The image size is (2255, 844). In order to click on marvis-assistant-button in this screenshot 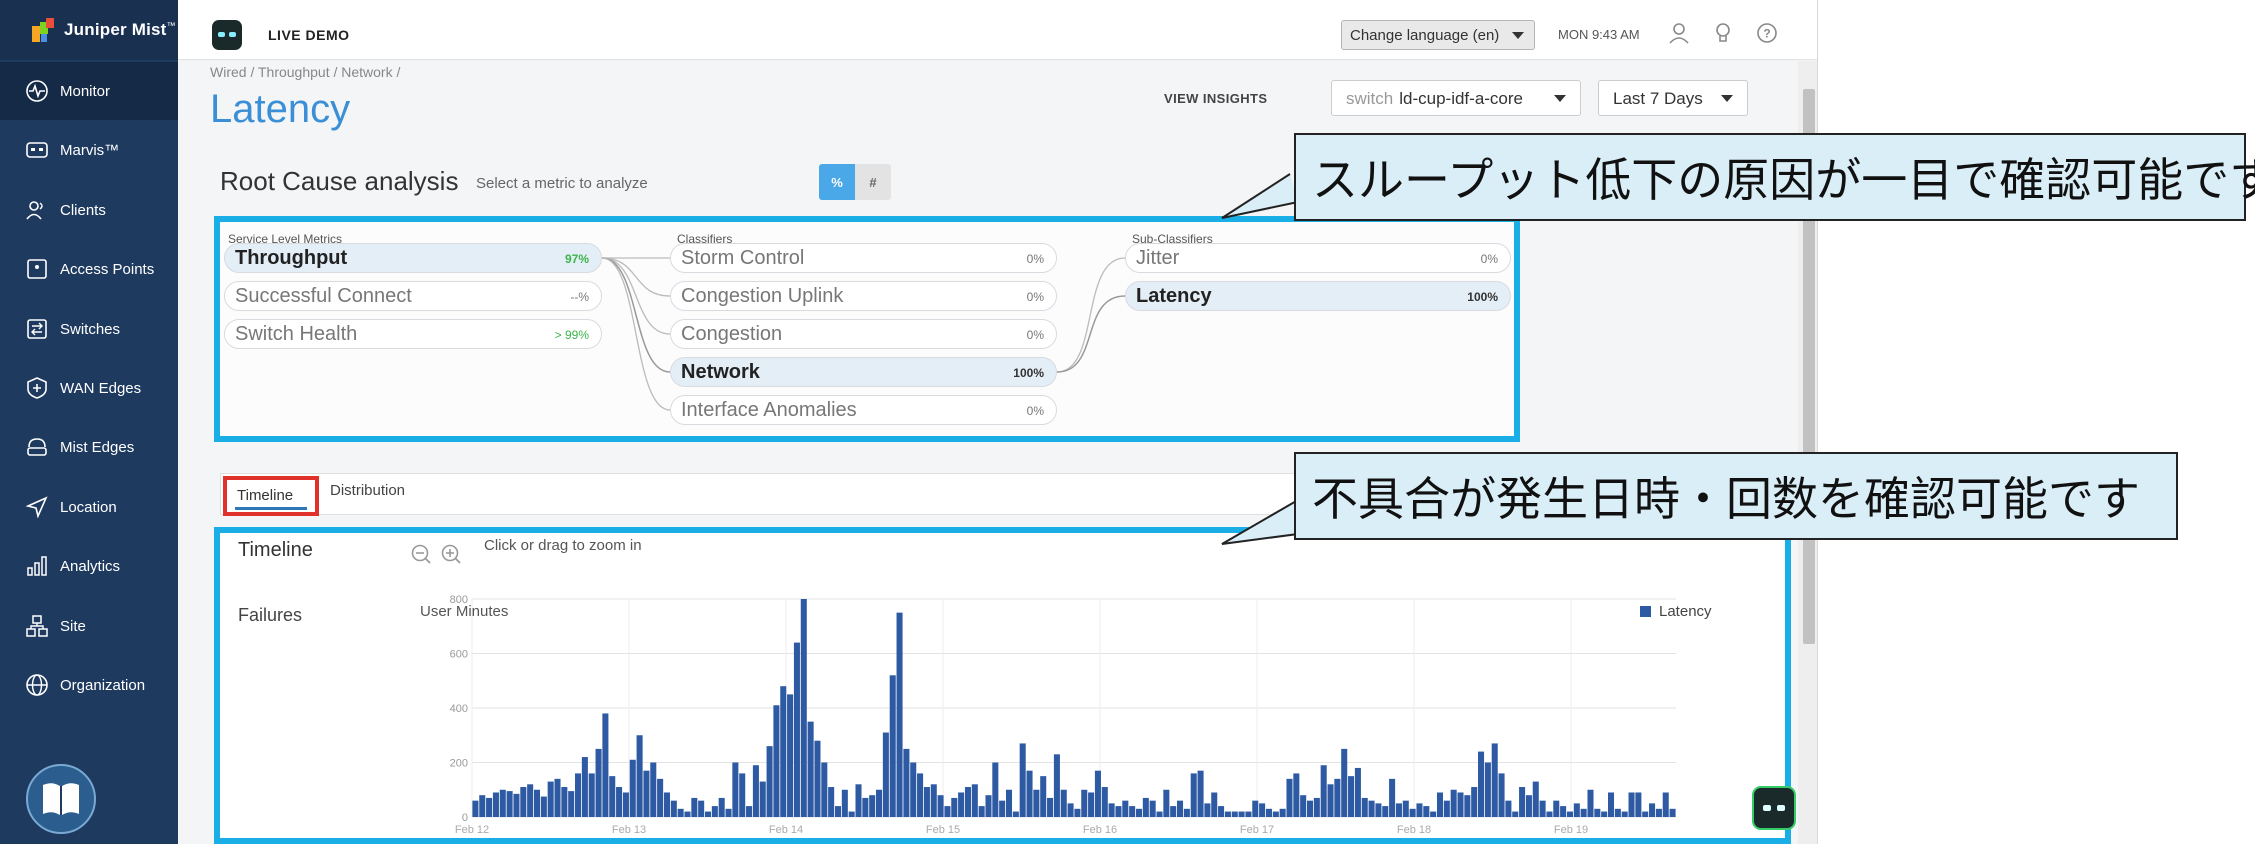, I will do `click(1774, 808)`.